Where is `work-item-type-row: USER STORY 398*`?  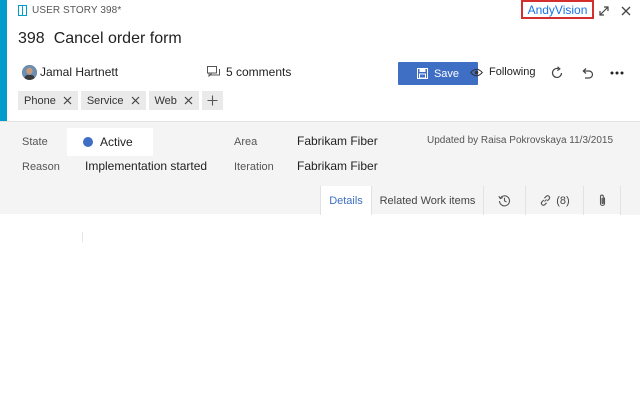
work-item-type-row: USER STORY 398* is located at coordinates (69, 10).